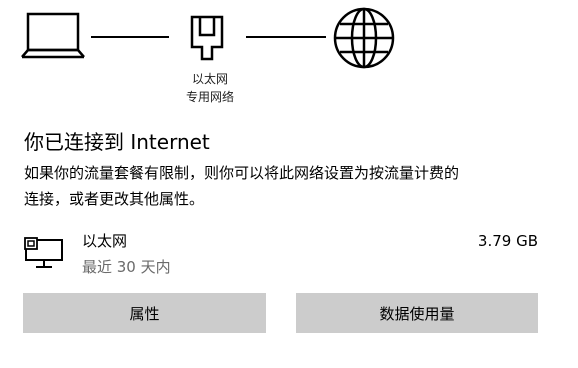 The width and height of the screenshot is (578, 368). Describe the element at coordinates (286, 37) in the screenshot. I see `link-line-right` at that location.